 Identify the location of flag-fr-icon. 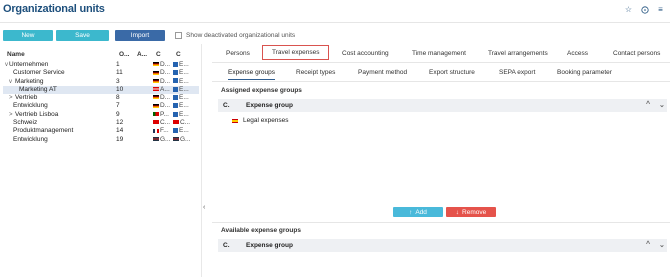
(156, 130).